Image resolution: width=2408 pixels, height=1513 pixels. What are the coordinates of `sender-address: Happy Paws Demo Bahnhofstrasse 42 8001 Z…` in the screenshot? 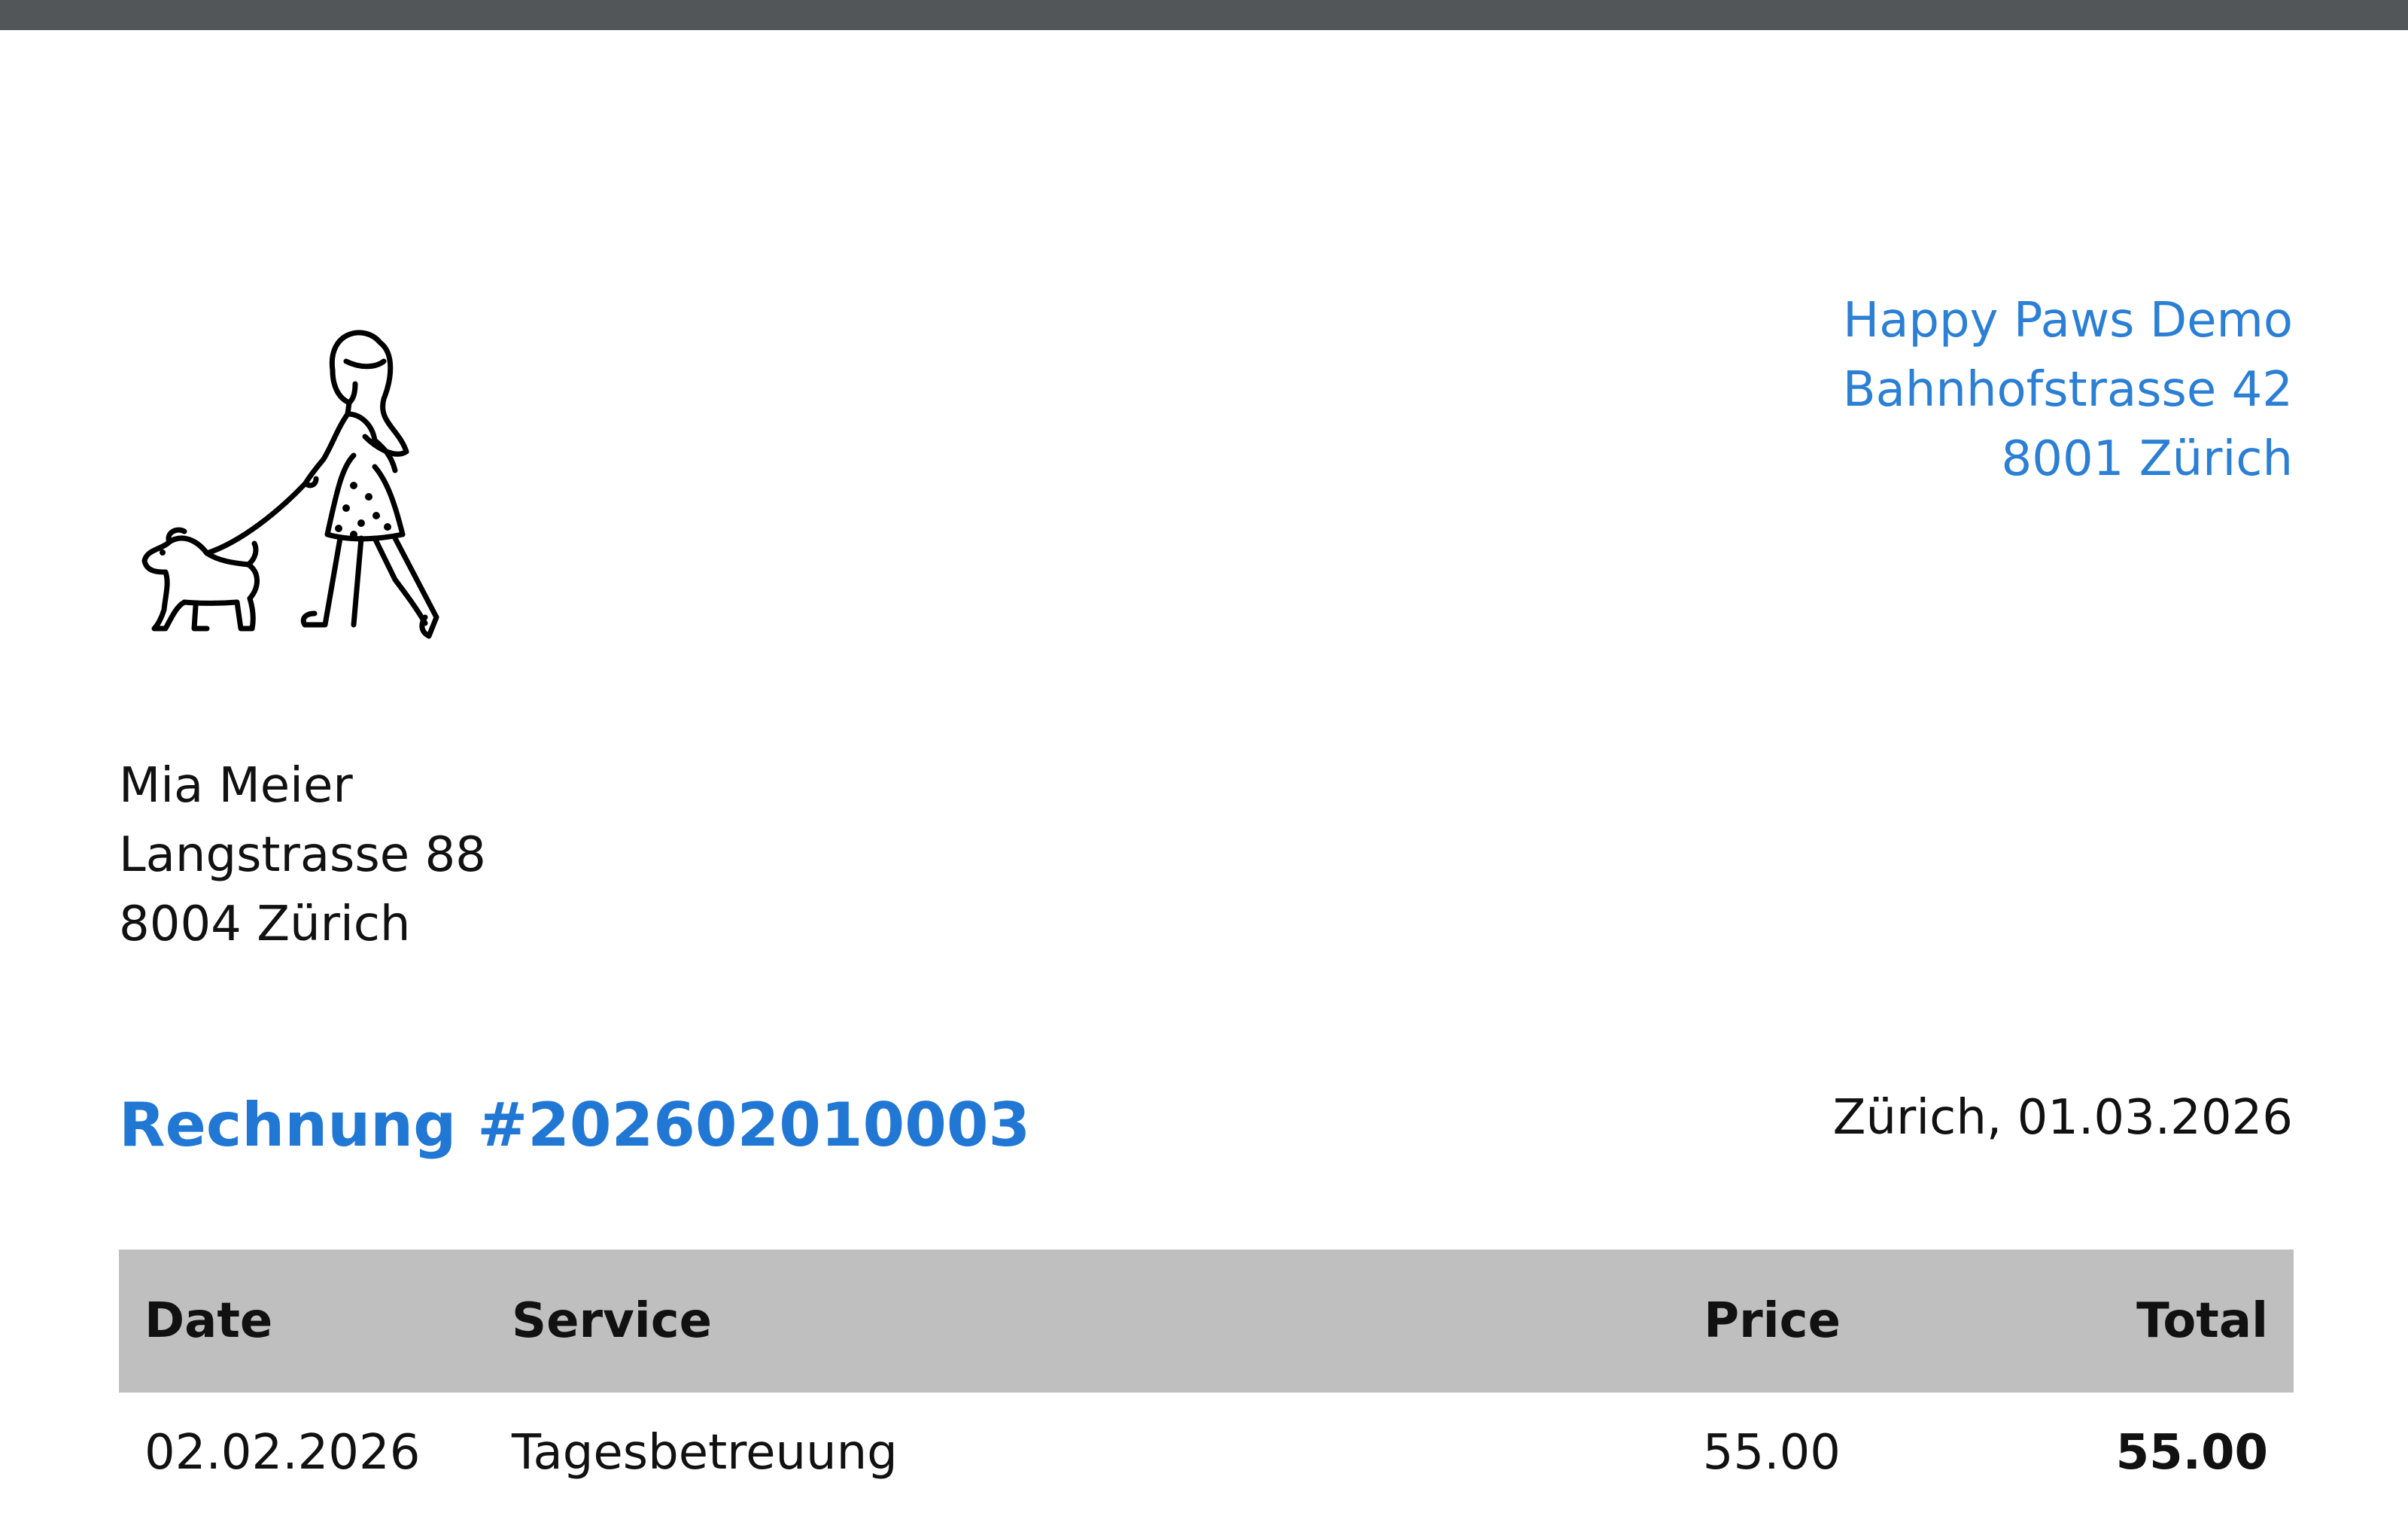 It's located at (2068, 390).